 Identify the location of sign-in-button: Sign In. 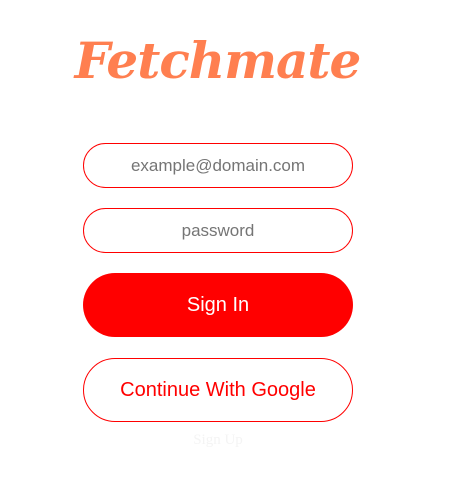
(218, 305).